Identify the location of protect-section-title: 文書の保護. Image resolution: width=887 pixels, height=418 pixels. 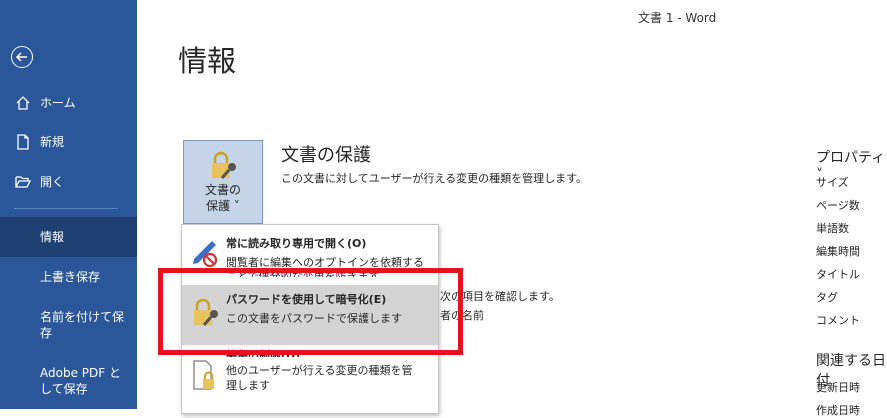
(326, 155).